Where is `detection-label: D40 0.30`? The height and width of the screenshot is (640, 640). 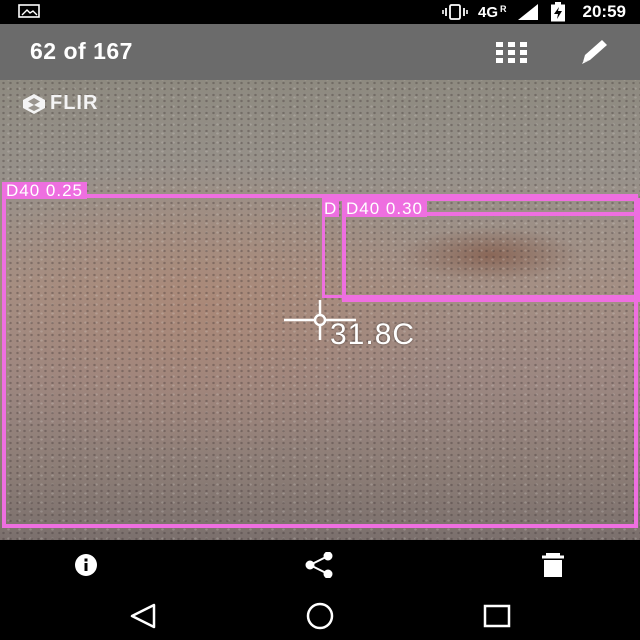
detection-label: D40 0.30 is located at coordinates (384, 208).